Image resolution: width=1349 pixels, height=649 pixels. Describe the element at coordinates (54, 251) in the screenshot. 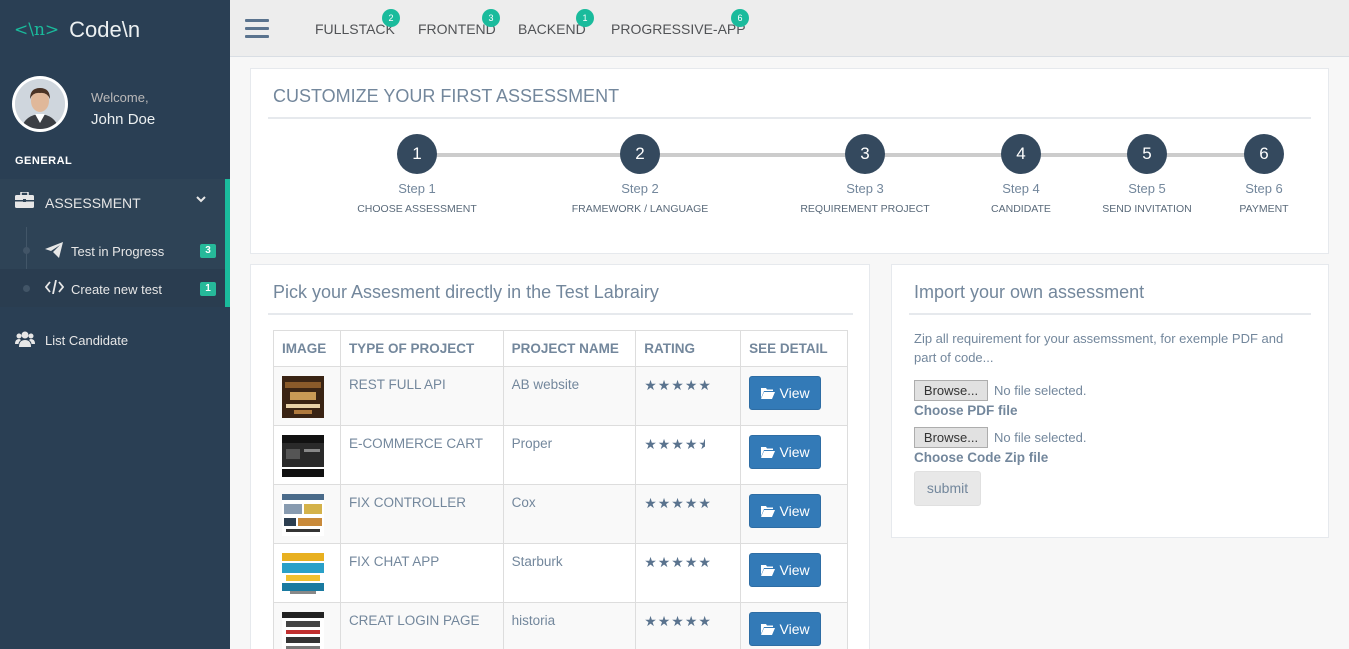

I see `paper-plane-icon` at that location.